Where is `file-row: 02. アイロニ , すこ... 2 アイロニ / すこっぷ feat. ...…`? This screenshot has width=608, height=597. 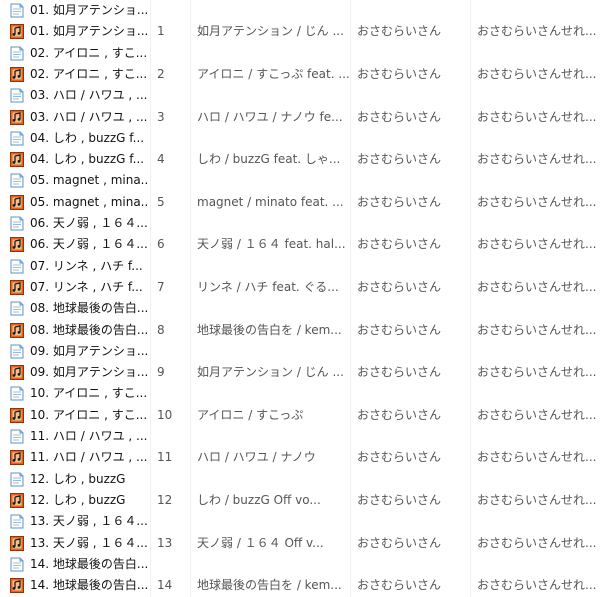 file-row: 02. アイロニ , すこ... 2 アイロニ / すこっぷ feat. ...… is located at coordinates (304, 74).